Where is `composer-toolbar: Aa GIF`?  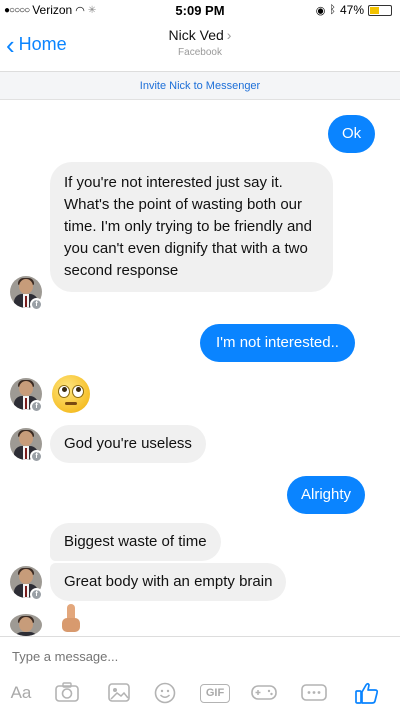
composer-toolbar: Aa GIF is located at coordinates (200, 695).